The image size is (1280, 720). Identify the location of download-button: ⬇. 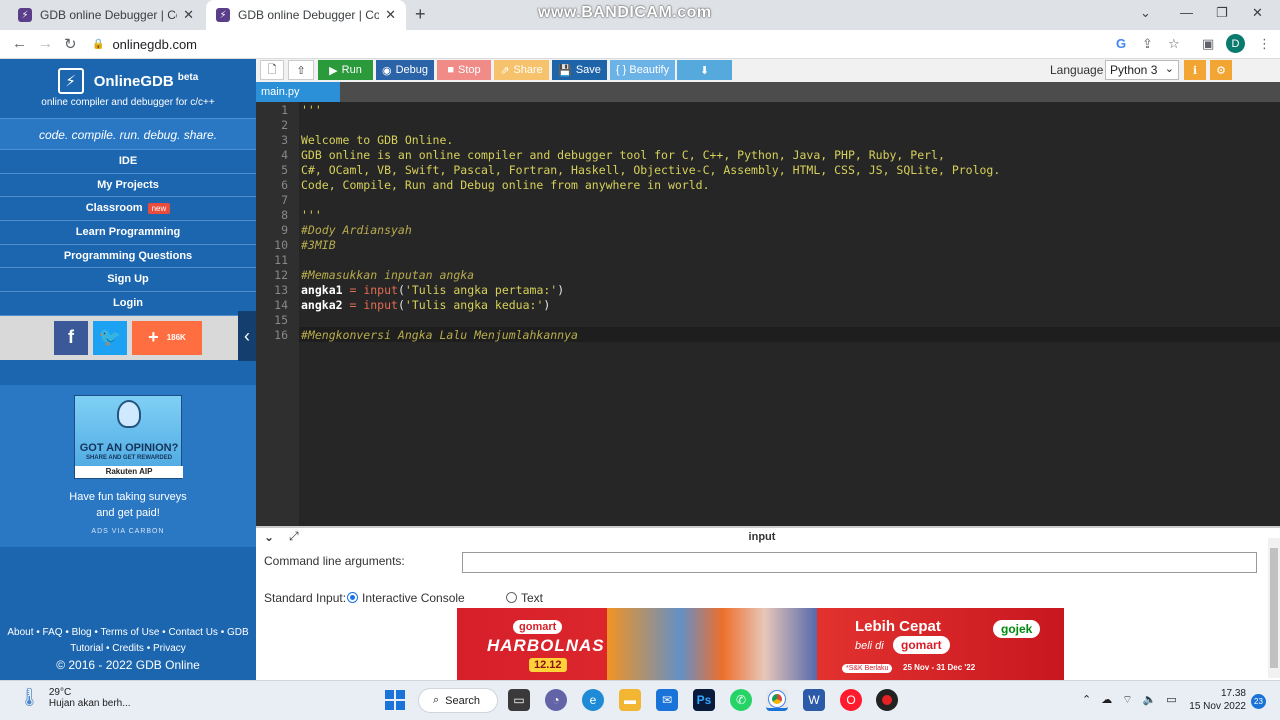
(704, 70).